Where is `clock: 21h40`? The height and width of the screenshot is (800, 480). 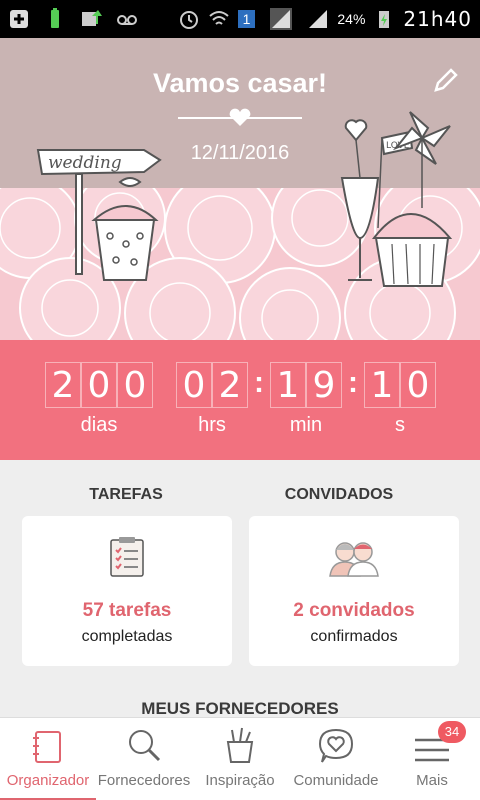 clock: 21h40 is located at coordinates (437, 19).